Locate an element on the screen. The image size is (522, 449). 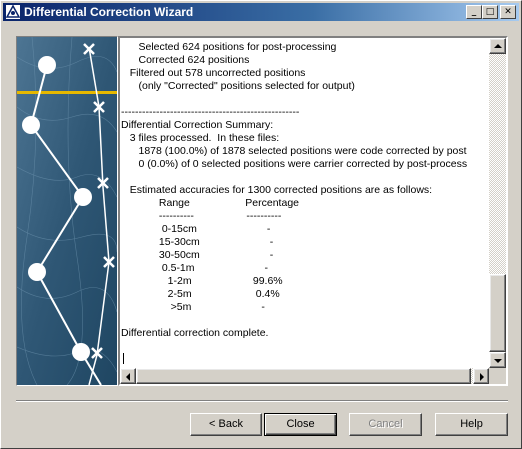
text-caret is located at coordinates (123, 358).